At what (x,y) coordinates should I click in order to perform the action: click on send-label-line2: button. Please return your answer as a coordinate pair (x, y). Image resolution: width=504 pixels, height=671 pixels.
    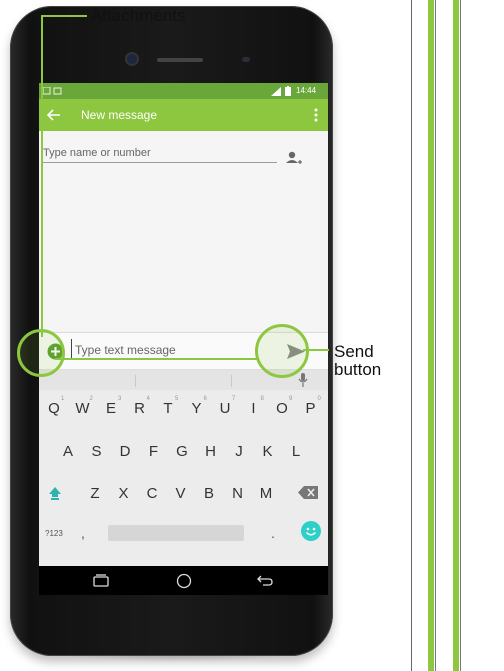
    Looking at the image, I should click on (358, 369).